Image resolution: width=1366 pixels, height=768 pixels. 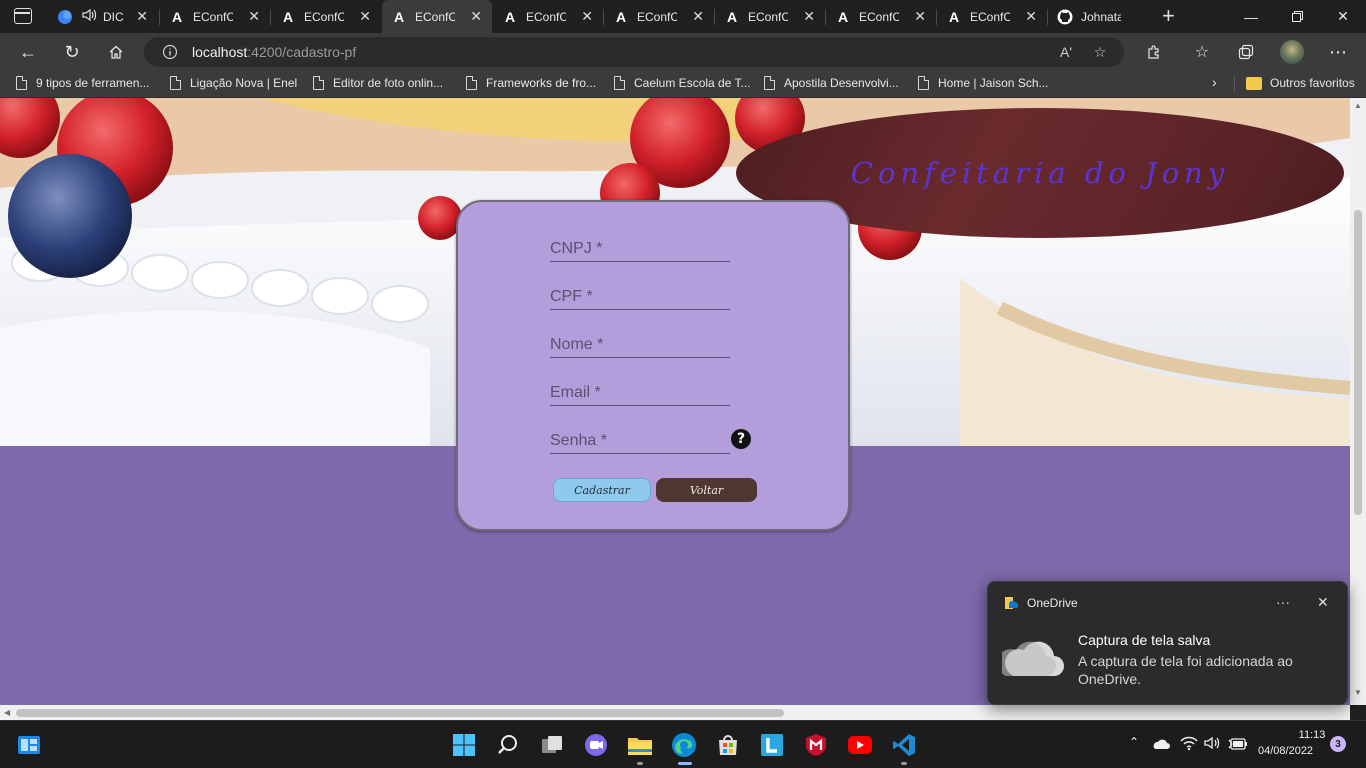 I want to click on show-hidden-icons-chevron: ⌃, so click(x=1134, y=742).